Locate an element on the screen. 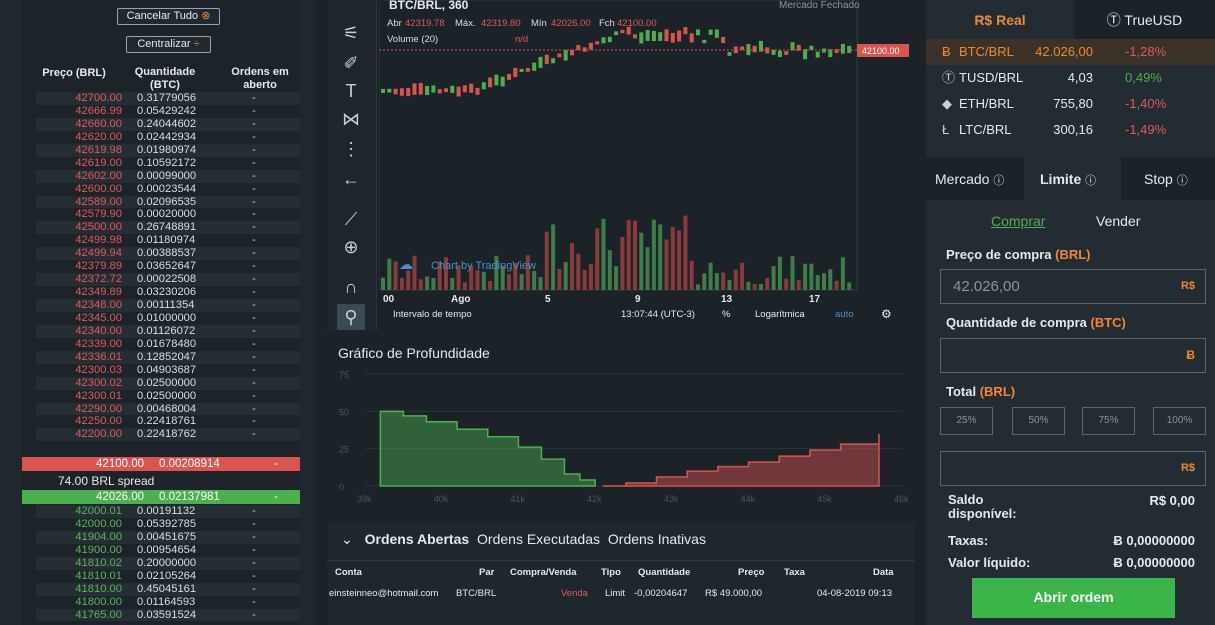 The width and height of the screenshot is (1215, 625). tab-buy: Comprar is located at coordinates (1018, 221).